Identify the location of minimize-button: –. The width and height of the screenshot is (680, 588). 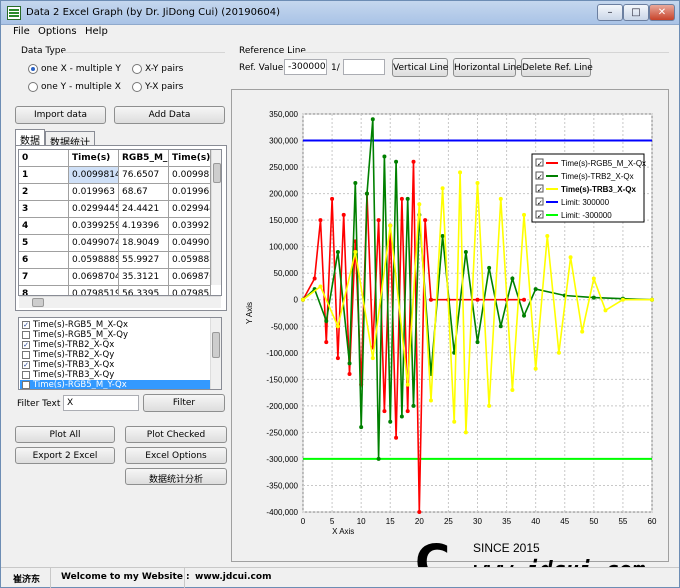
(610, 12).